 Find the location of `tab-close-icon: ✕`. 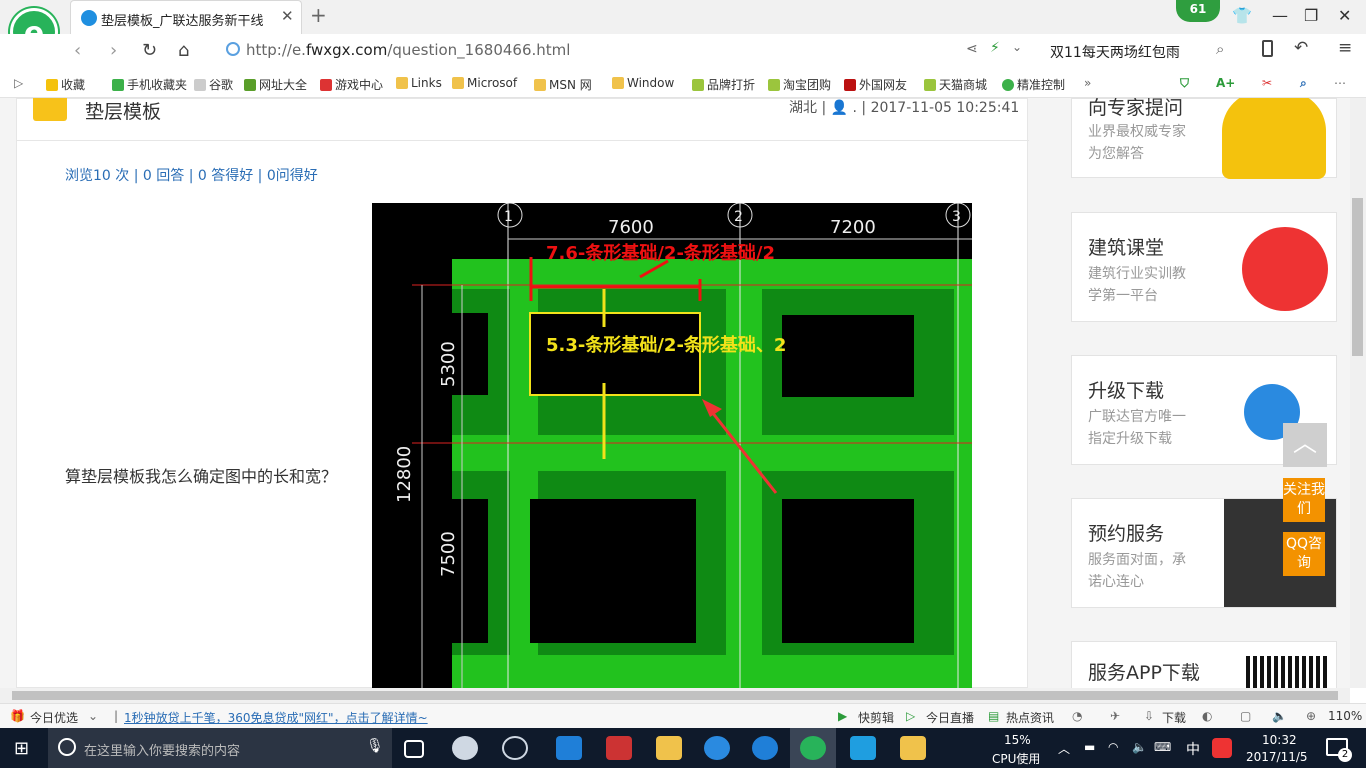

tab-close-icon: ✕ is located at coordinates (287, 16).